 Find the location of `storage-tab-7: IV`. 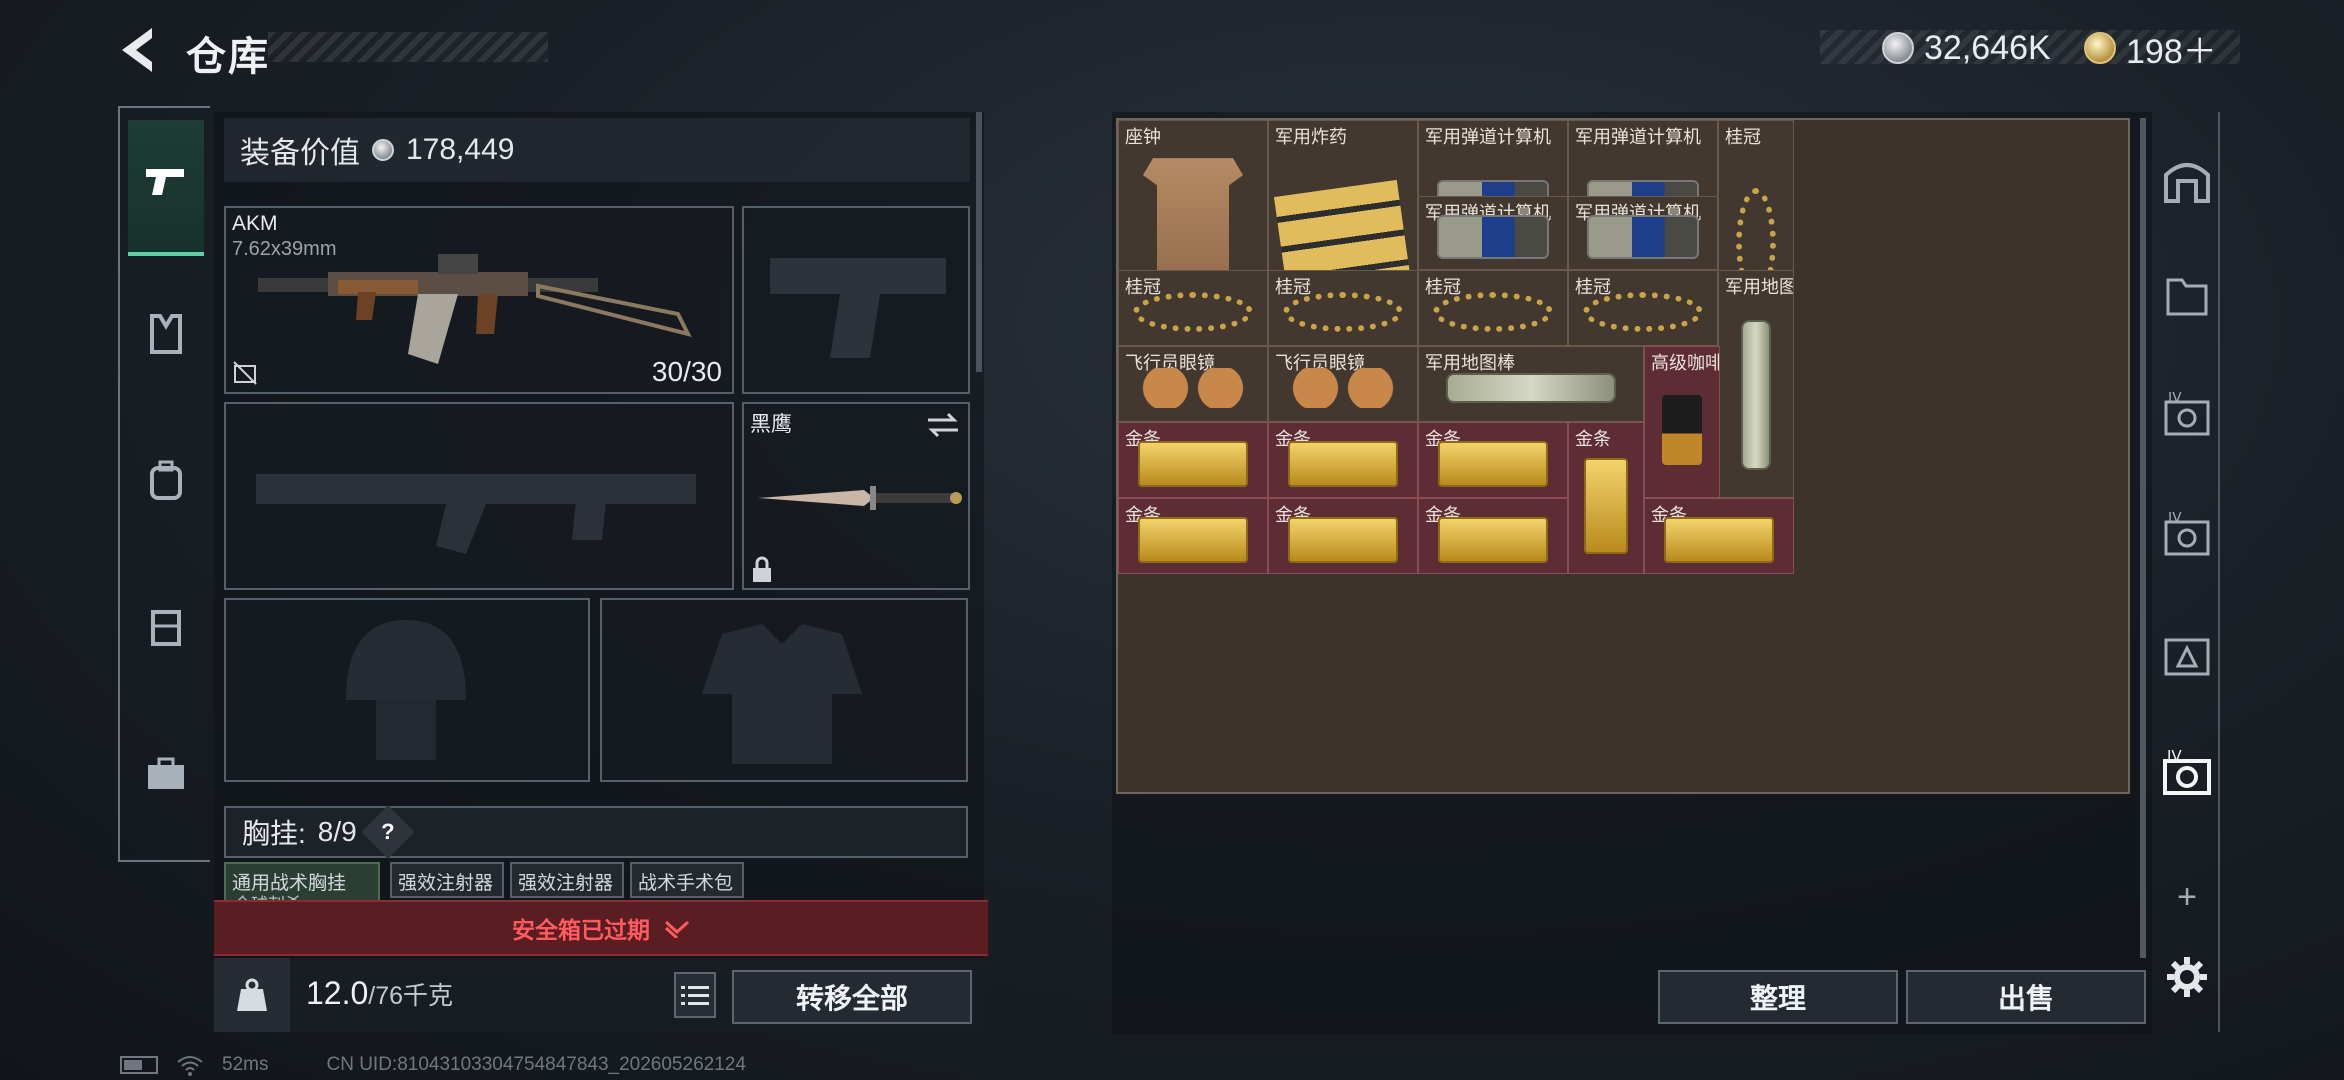

storage-tab-7: IV is located at coordinates (2187, 773).